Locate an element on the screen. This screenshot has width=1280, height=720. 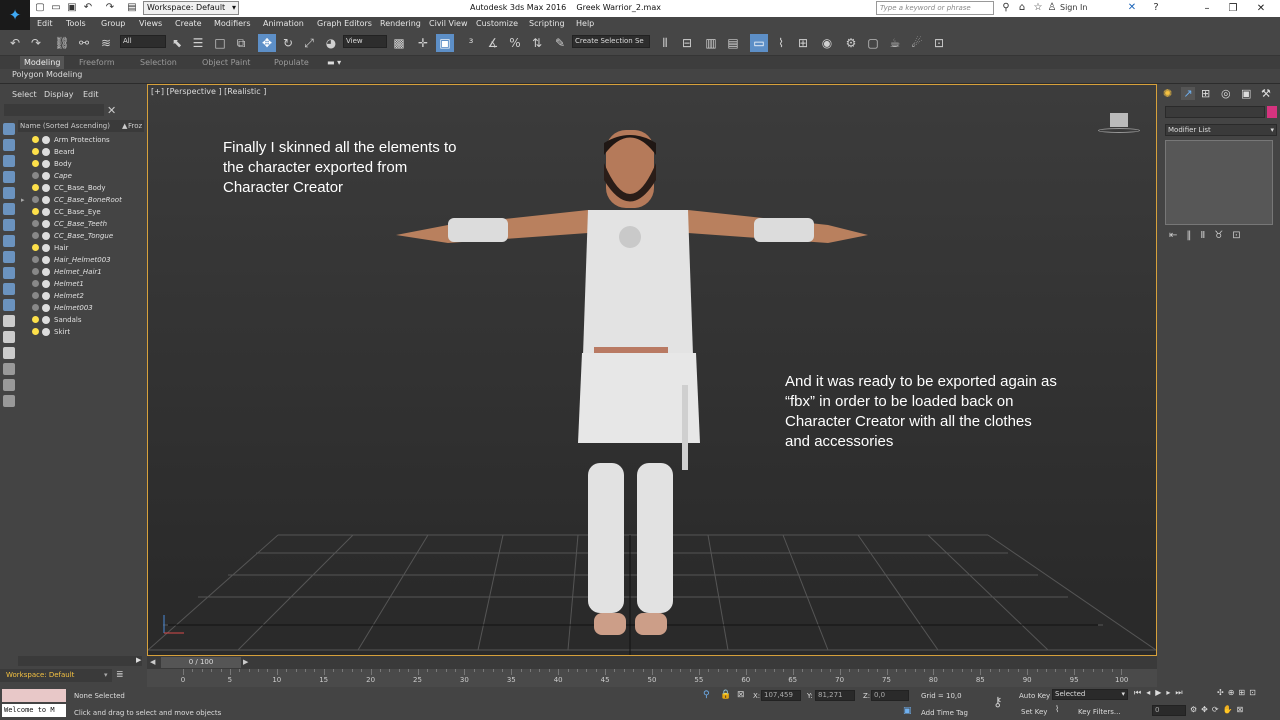
link-icon: ⛓ is located at coordinates (62, 43).